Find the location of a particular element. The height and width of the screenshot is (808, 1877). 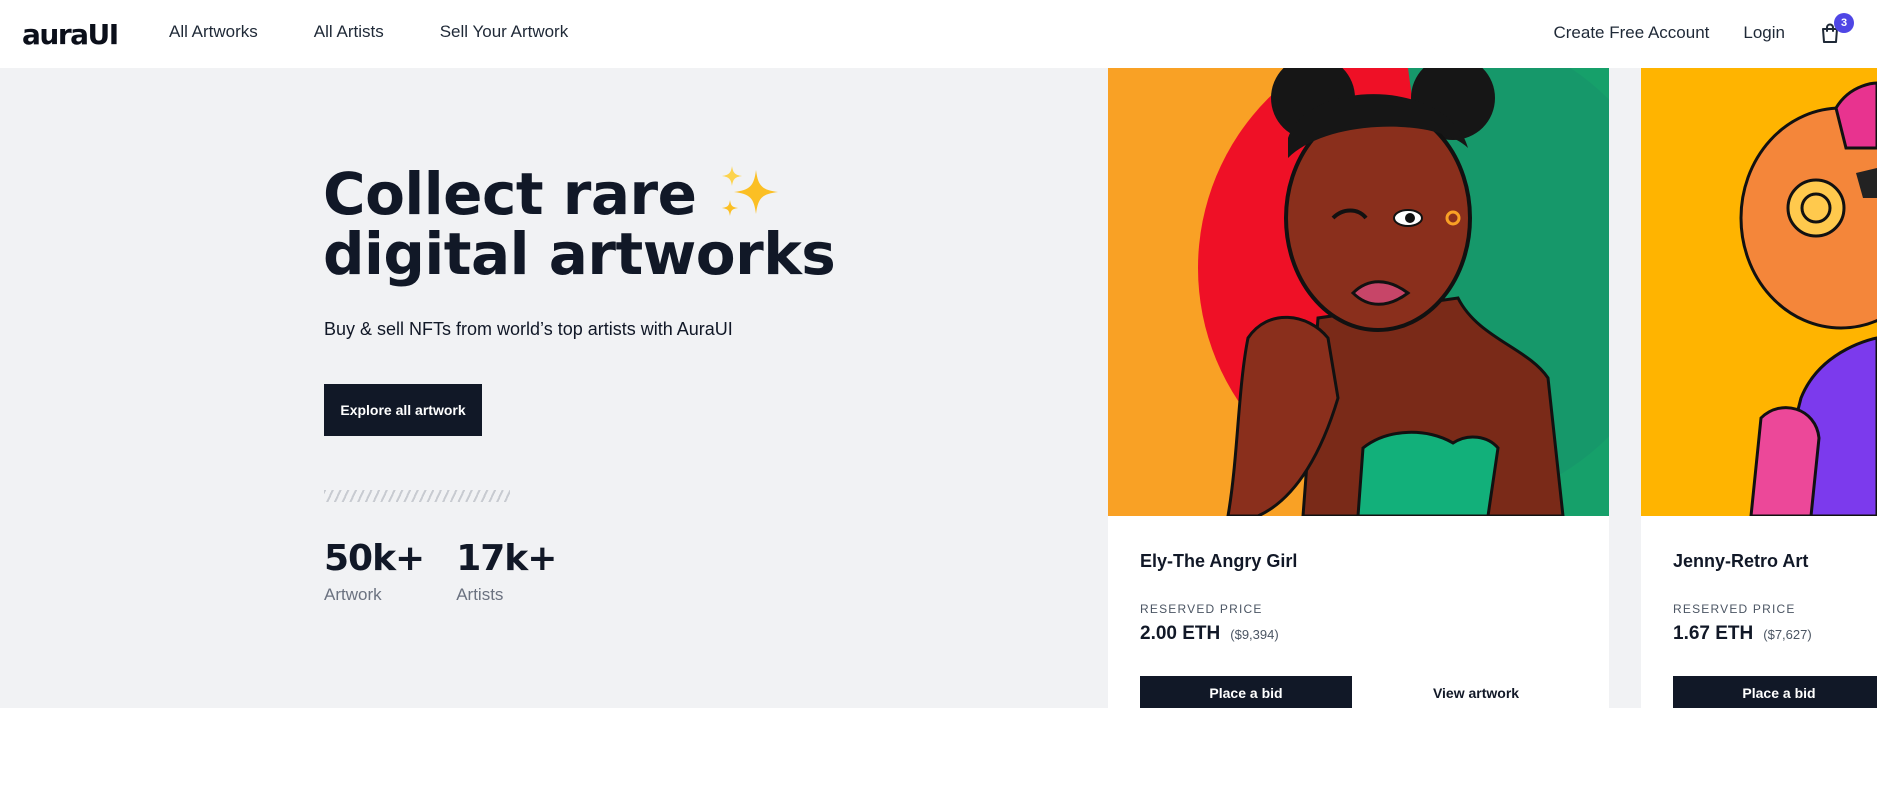

view-artwork-button: View artwork is located at coordinates (1476, 692).